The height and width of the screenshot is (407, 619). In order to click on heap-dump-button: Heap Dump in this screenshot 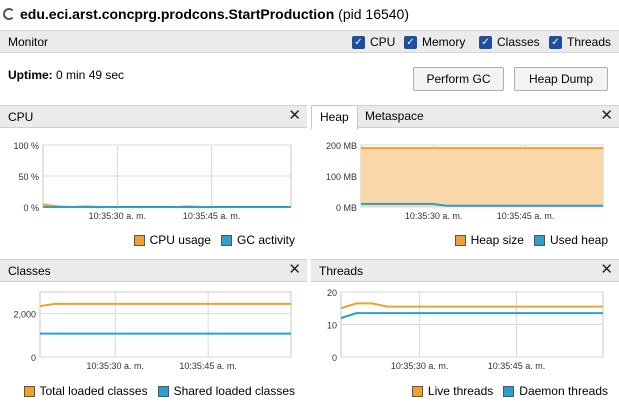, I will do `click(561, 79)`.